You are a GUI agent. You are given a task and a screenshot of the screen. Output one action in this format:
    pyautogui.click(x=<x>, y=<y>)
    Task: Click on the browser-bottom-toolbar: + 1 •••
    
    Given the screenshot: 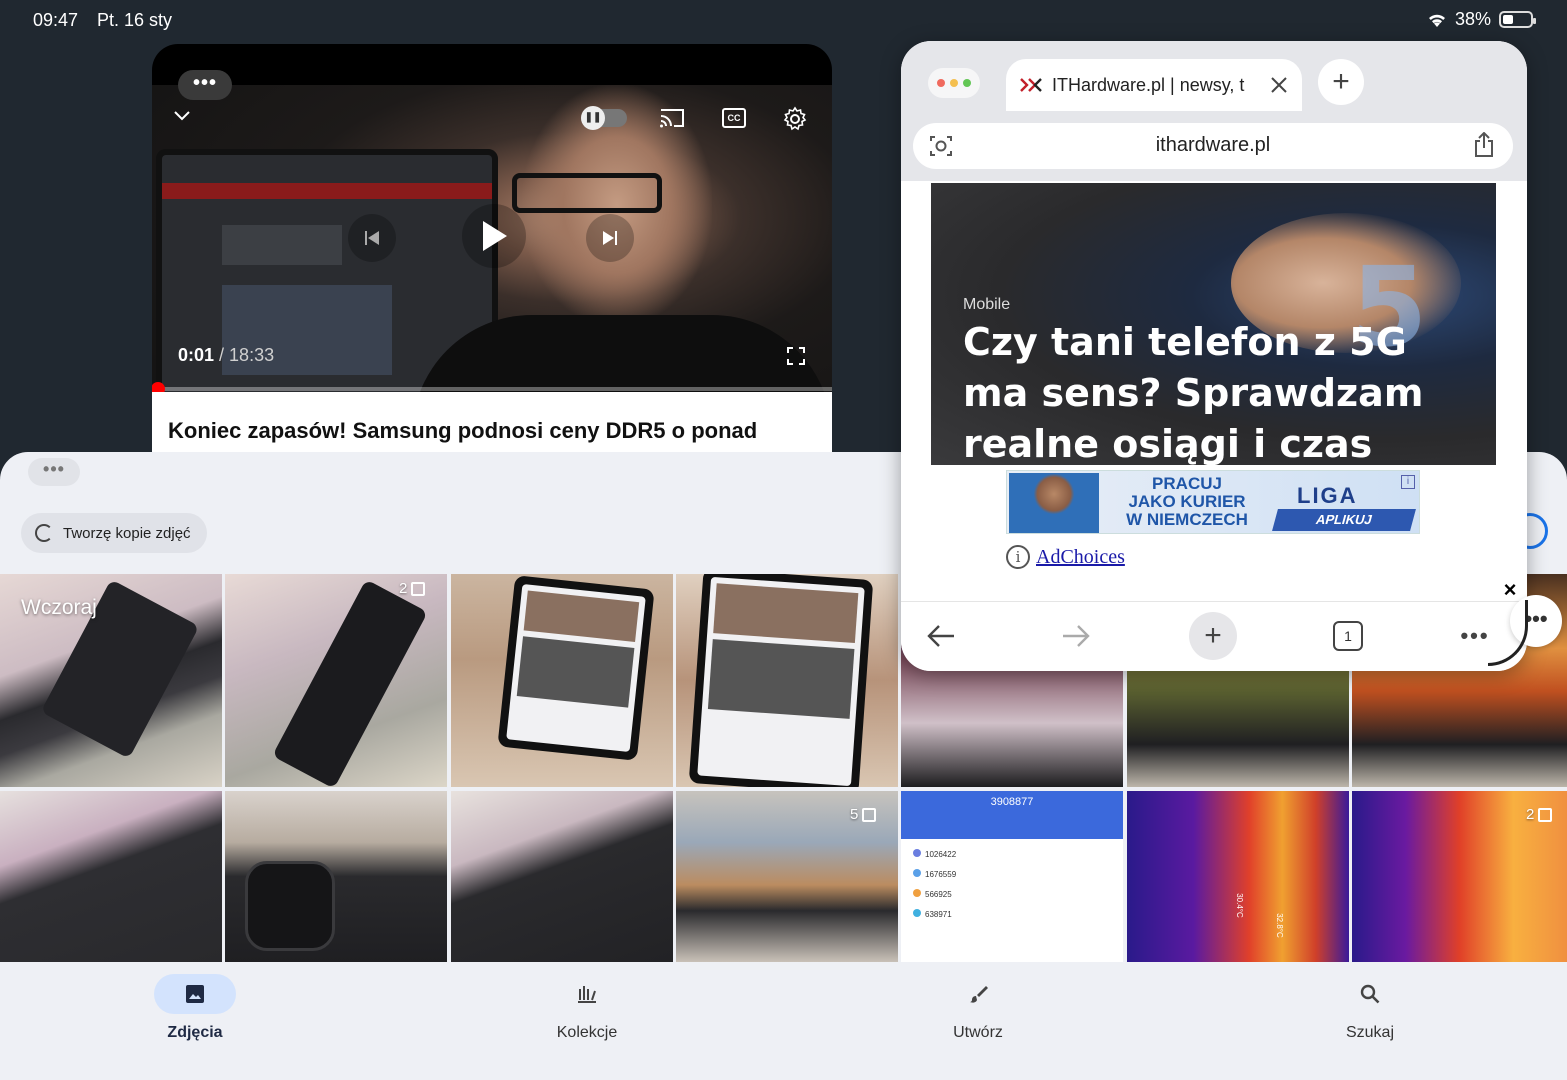 What is the action you would take?
    pyautogui.click(x=1214, y=636)
    